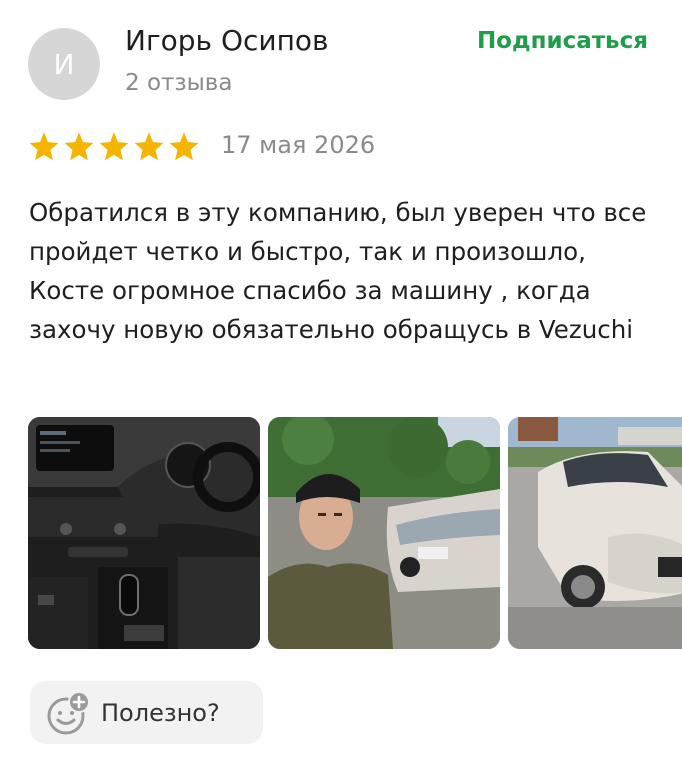 The width and height of the screenshot is (682, 765). I want to click on smile-add-icon, so click(68, 712).